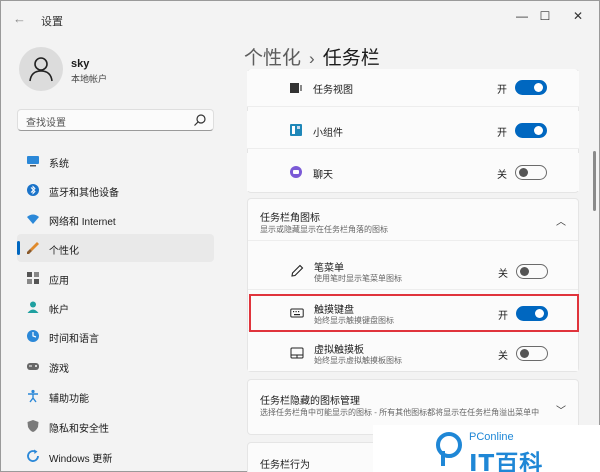  I want to click on chevron-down-icon: ﹀, so click(561, 409).